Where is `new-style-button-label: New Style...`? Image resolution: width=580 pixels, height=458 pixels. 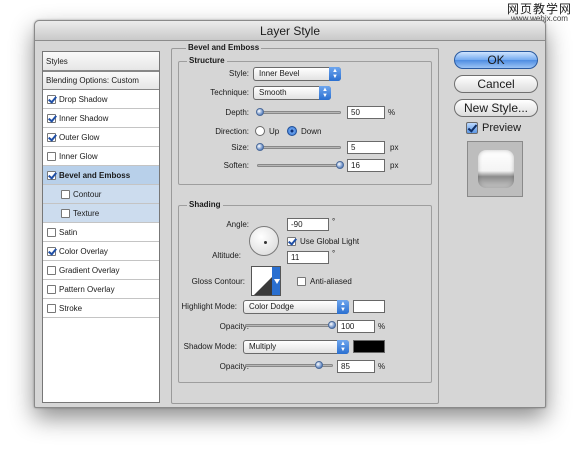 new-style-button-label: New Style... is located at coordinates (496, 108).